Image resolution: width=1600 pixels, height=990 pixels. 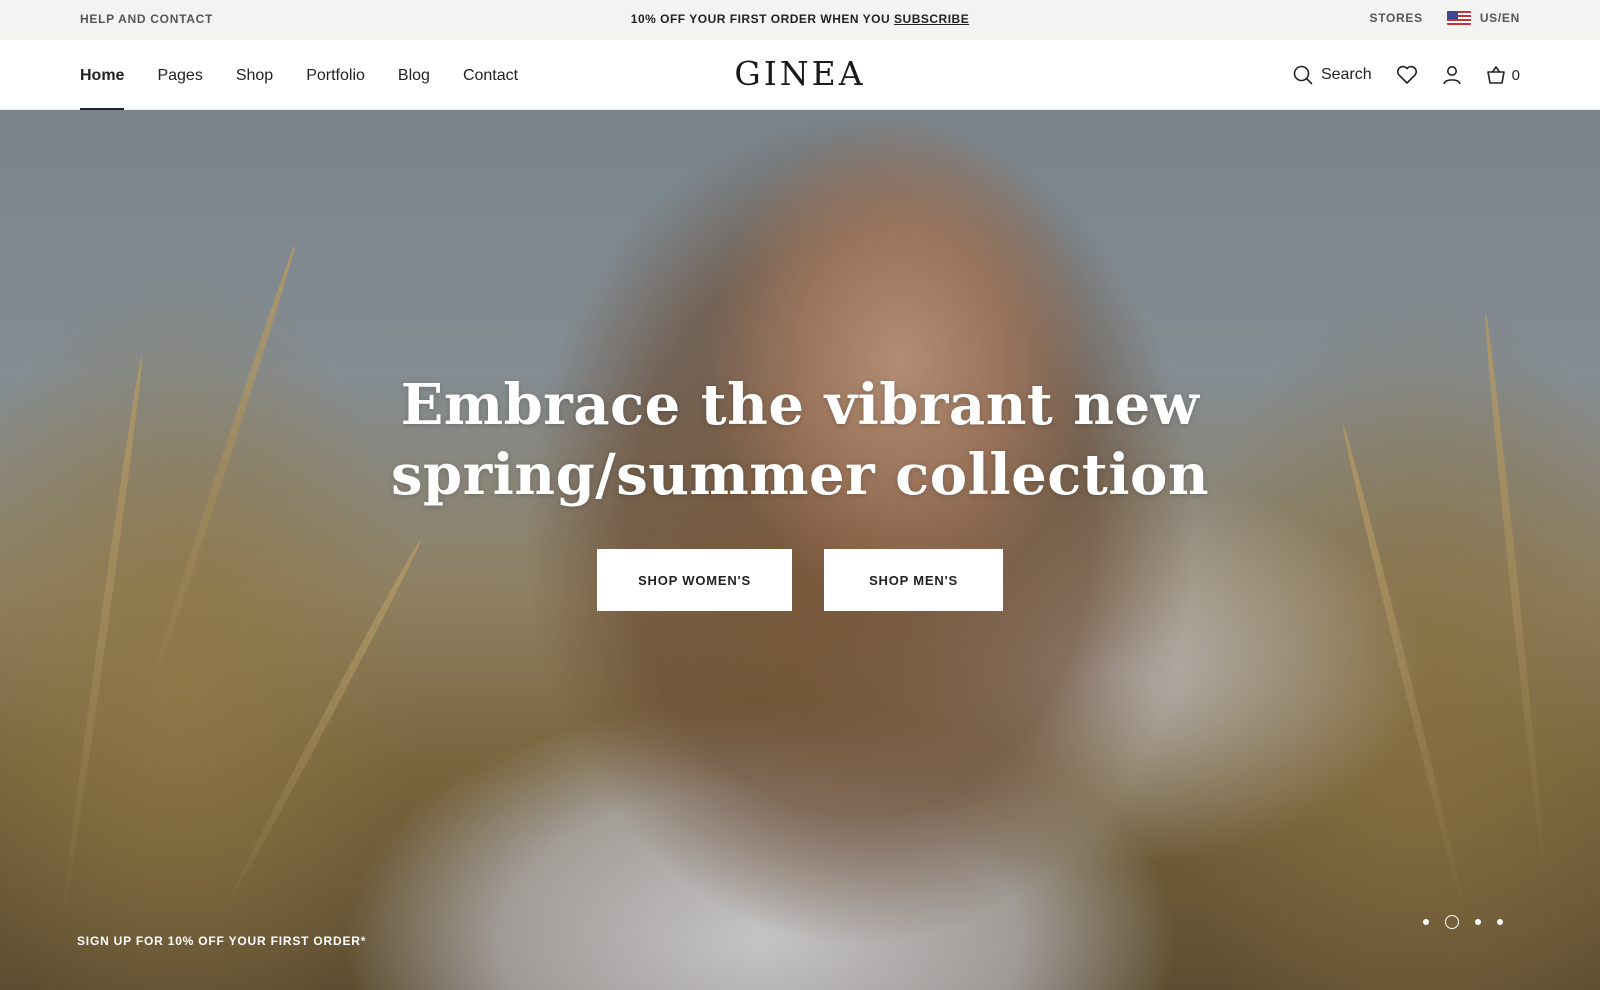 What do you see at coordinates (1395, 18) in the screenshot?
I see `stores-link: STORES` at bounding box center [1395, 18].